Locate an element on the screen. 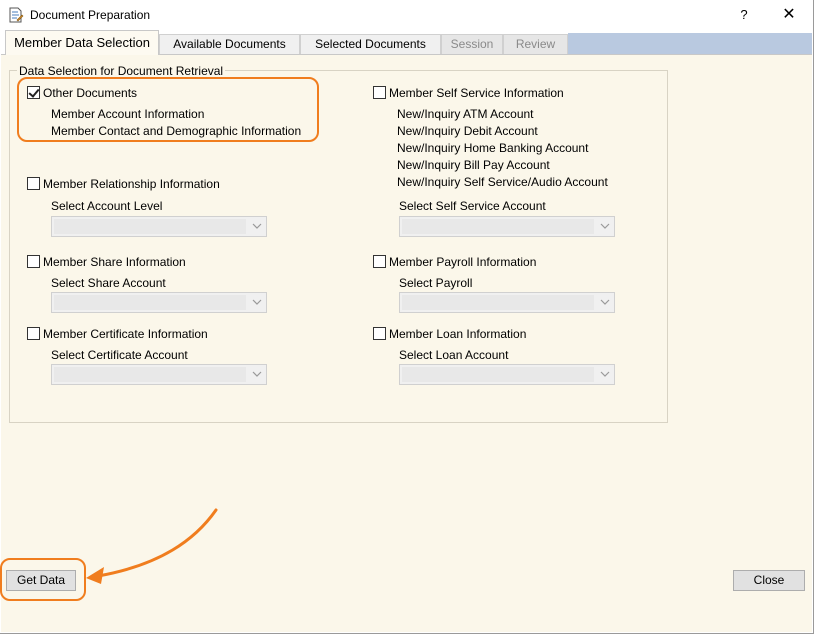  relationship-label: Member Relationship Information is located at coordinates (131, 184).